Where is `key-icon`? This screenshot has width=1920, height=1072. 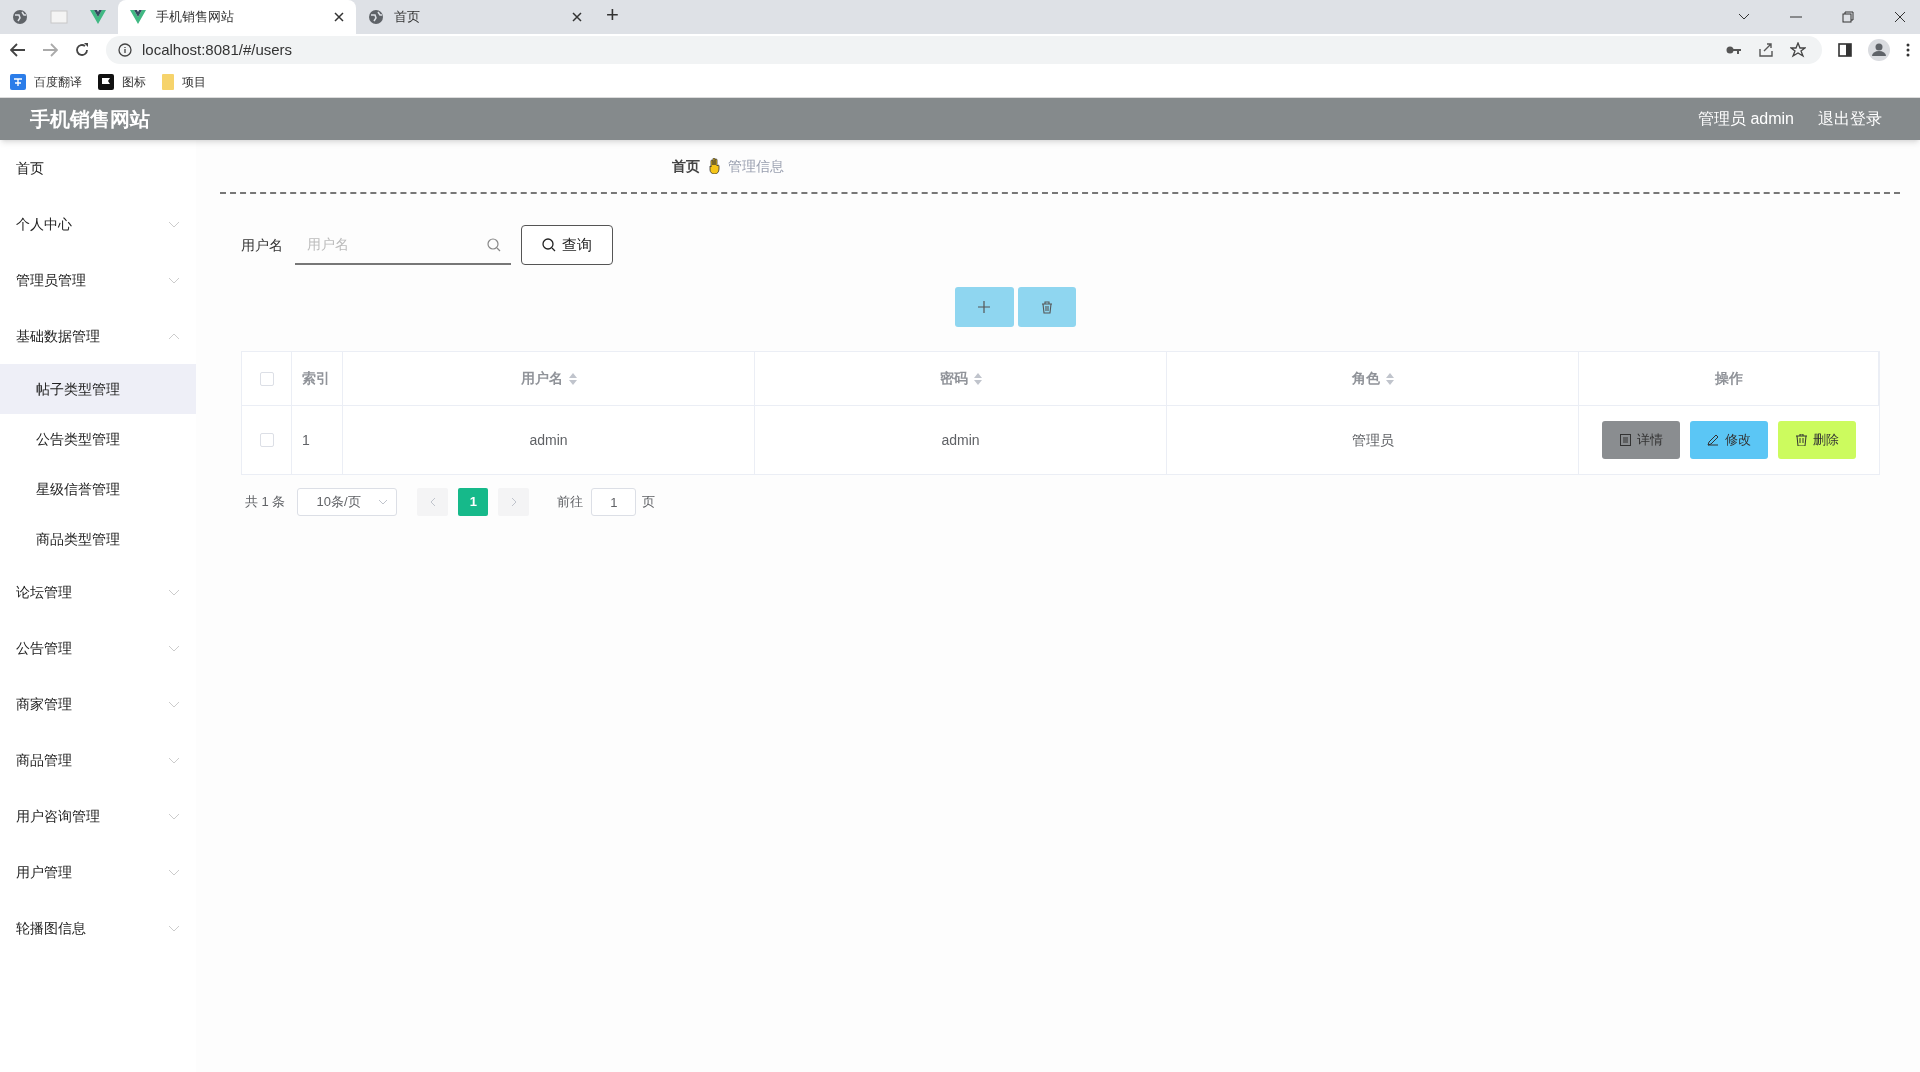
key-icon is located at coordinates (1734, 50).